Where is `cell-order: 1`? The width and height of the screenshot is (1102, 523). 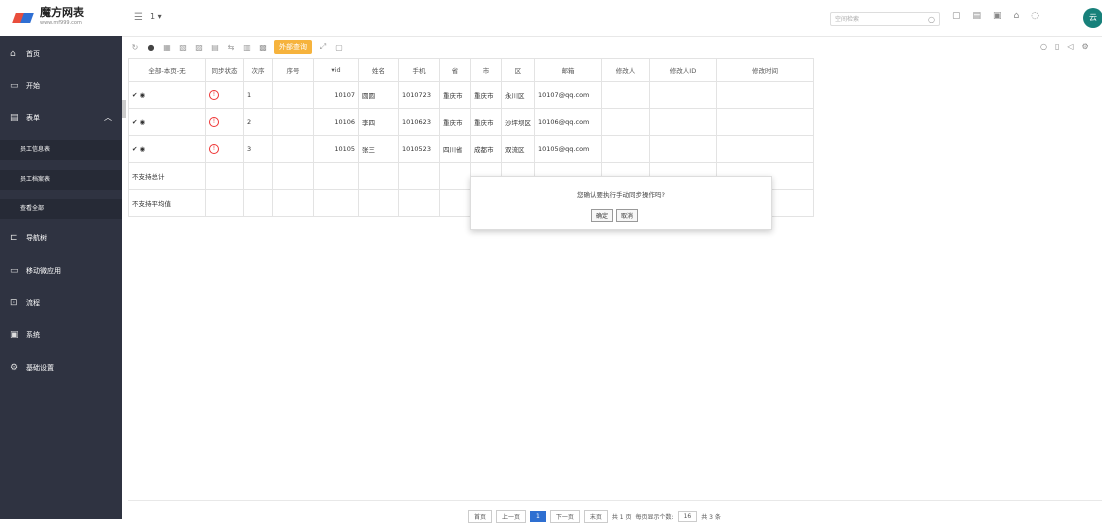 cell-order: 1 is located at coordinates (258, 95).